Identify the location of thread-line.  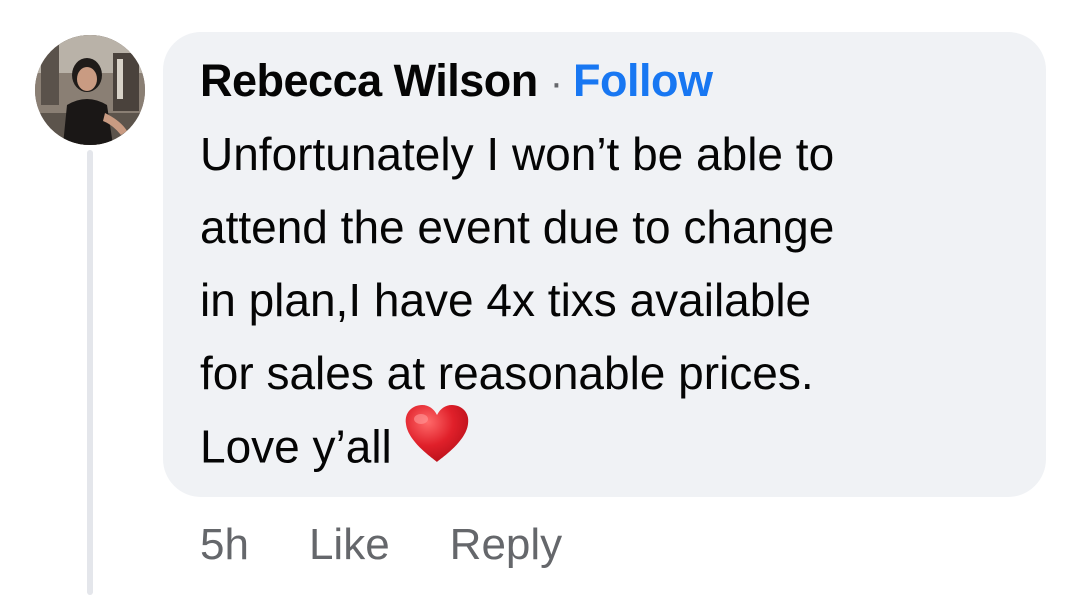
(90, 372).